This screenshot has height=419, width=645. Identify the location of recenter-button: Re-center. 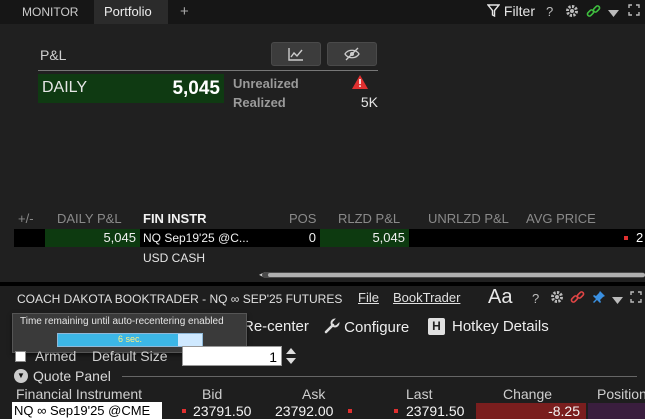
(276, 326).